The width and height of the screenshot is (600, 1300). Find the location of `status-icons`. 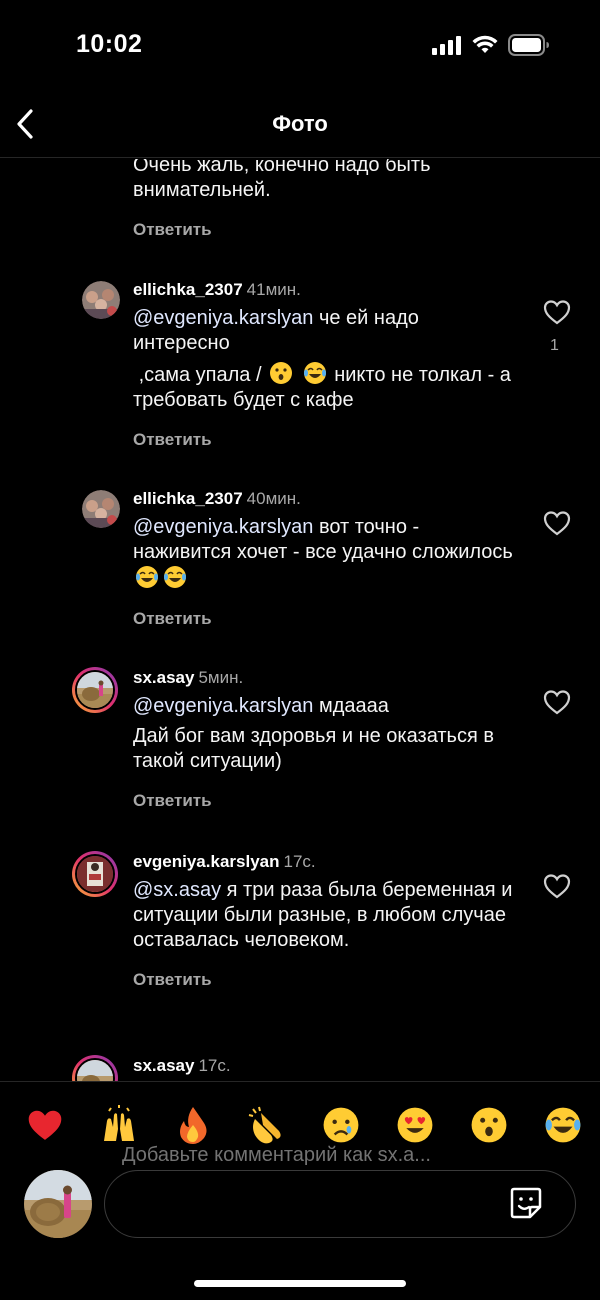

status-icons is located at coordinates (491, 45).